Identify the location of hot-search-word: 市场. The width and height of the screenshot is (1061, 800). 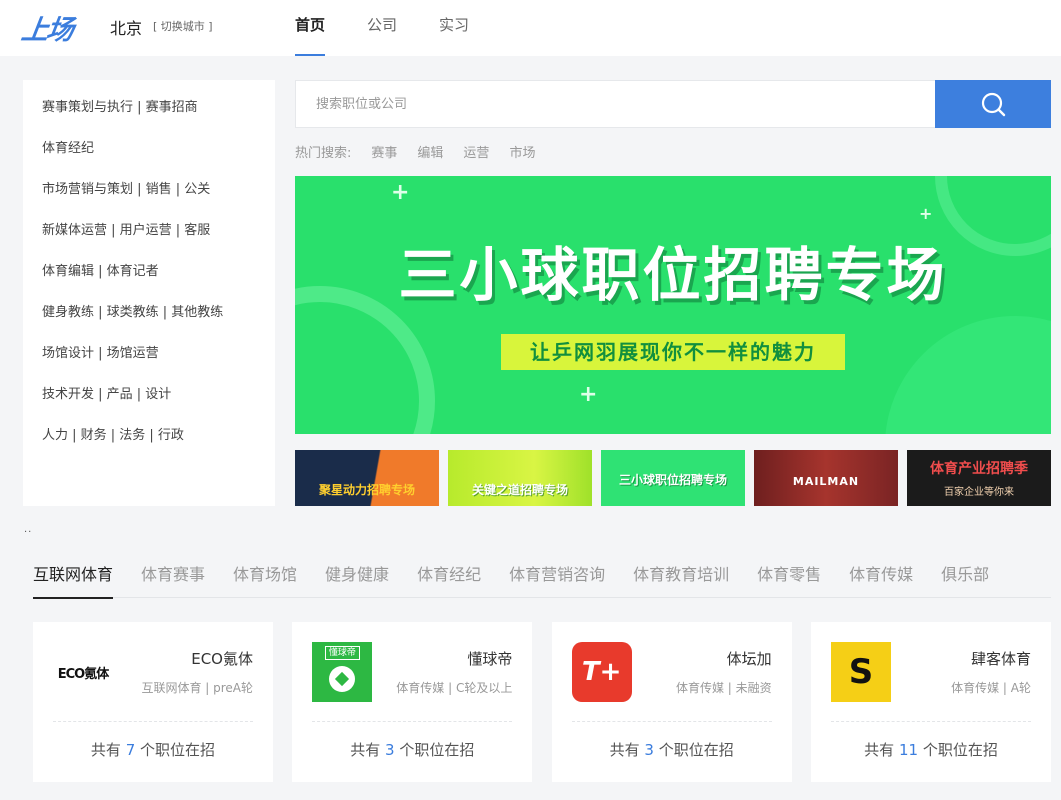
(522, 151).